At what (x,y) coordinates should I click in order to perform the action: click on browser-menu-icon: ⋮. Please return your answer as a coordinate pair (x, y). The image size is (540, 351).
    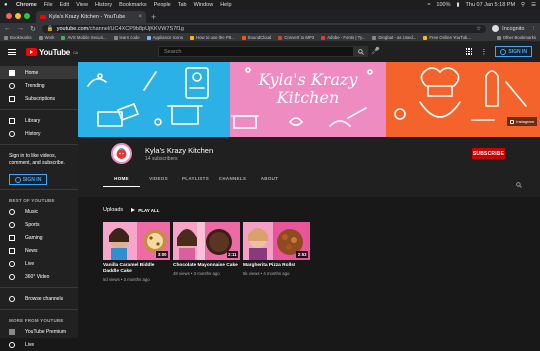
    Looking at the image, I should click on (534, 29).